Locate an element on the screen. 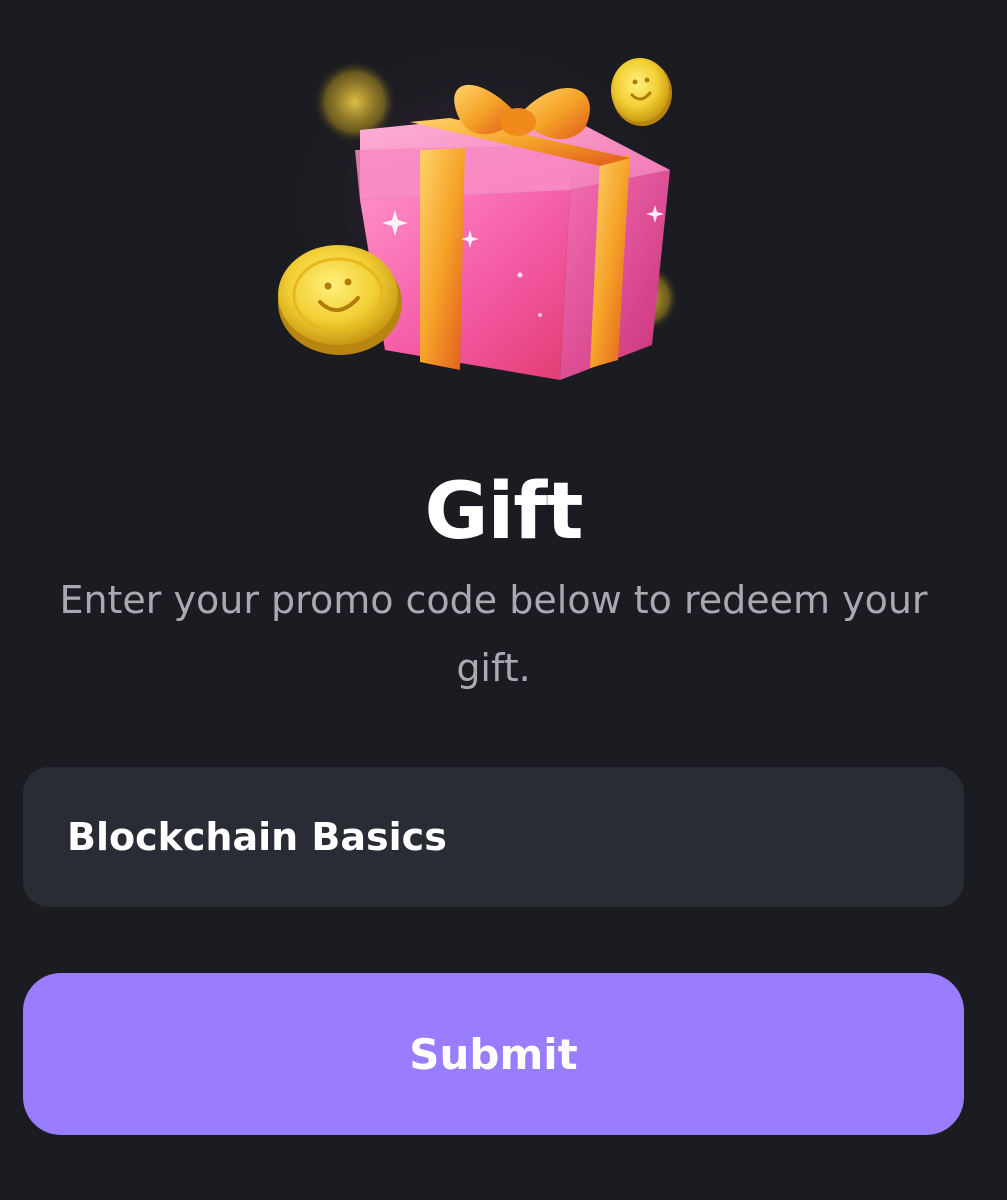 Image resolution: width=1007 pixels, height=1200 pixels. page-title: Gift is located at coordinates (504, 512).